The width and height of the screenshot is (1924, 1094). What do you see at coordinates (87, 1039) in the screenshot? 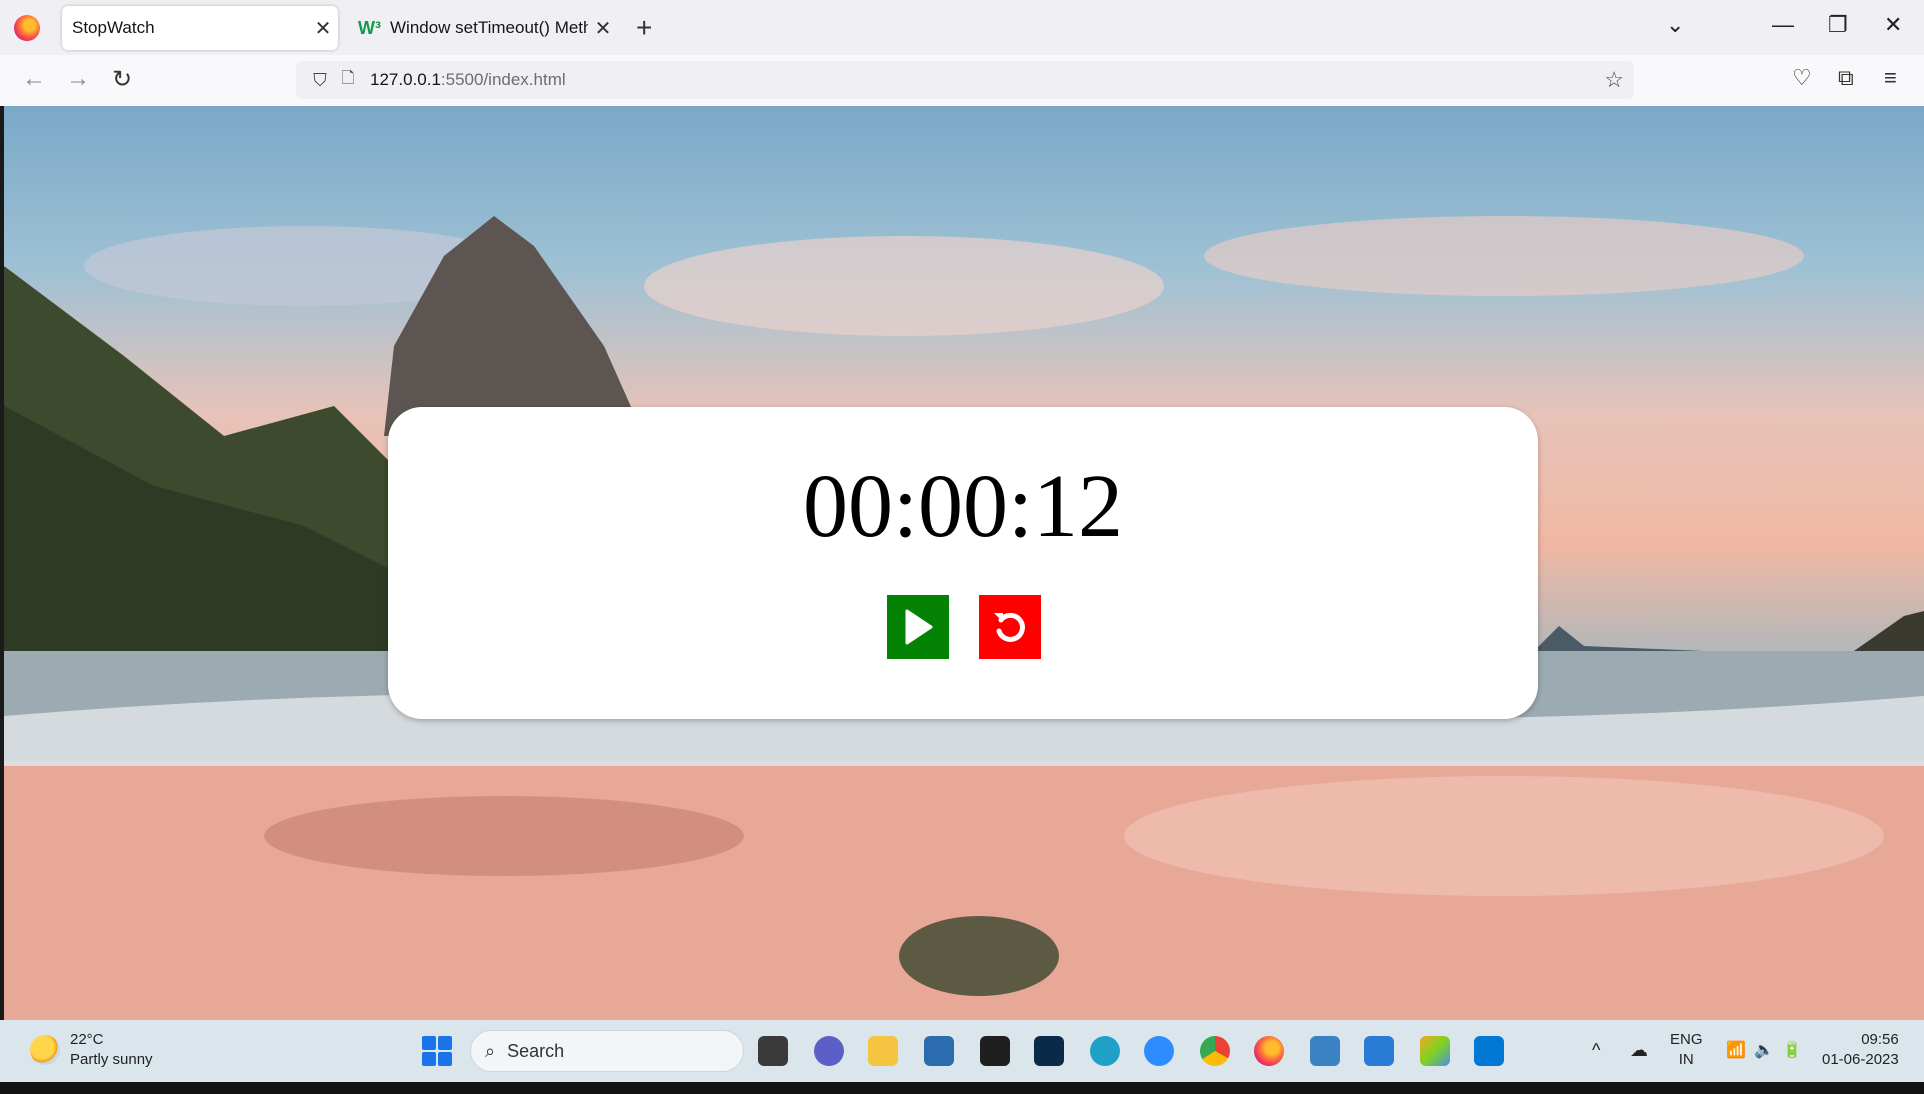
I see `weather-temperature: 22°C` at bounding box center [87, 1039].